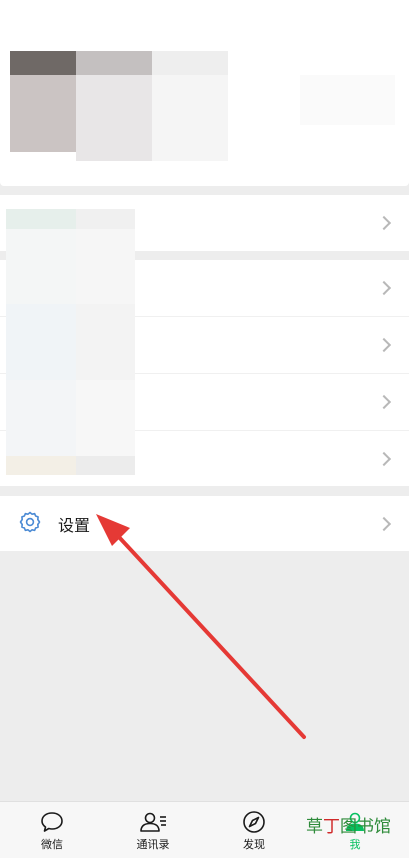 The width and height of the screenshot is (409, 858). Describe the element at coordinates (355, 844) in the screenshot. I see `tab-label: 我` at that location.